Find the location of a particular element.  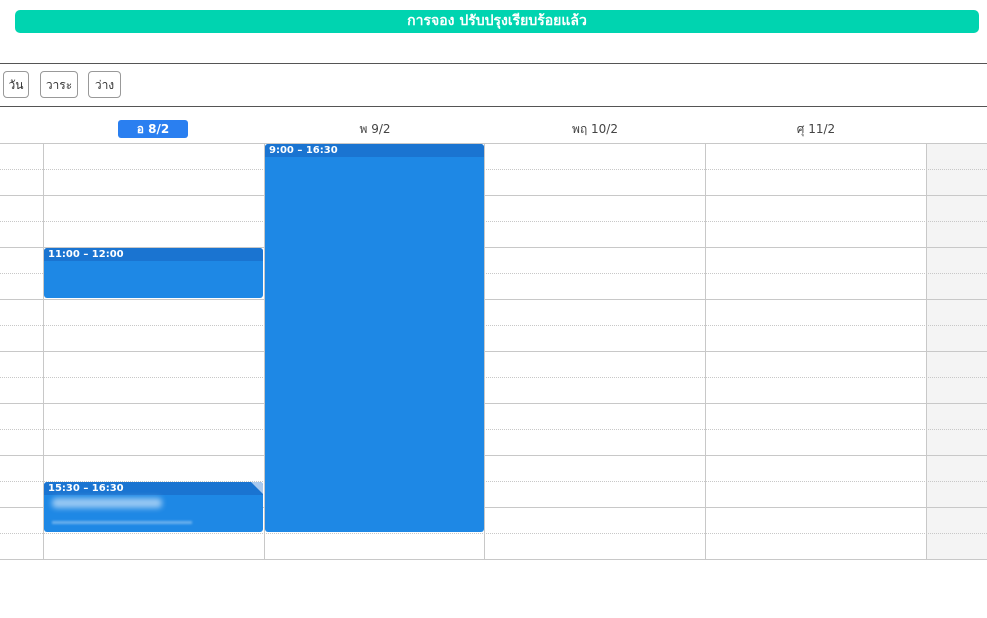

event-block: 15:30 – 16:30 is located at coordinates (153, 507).